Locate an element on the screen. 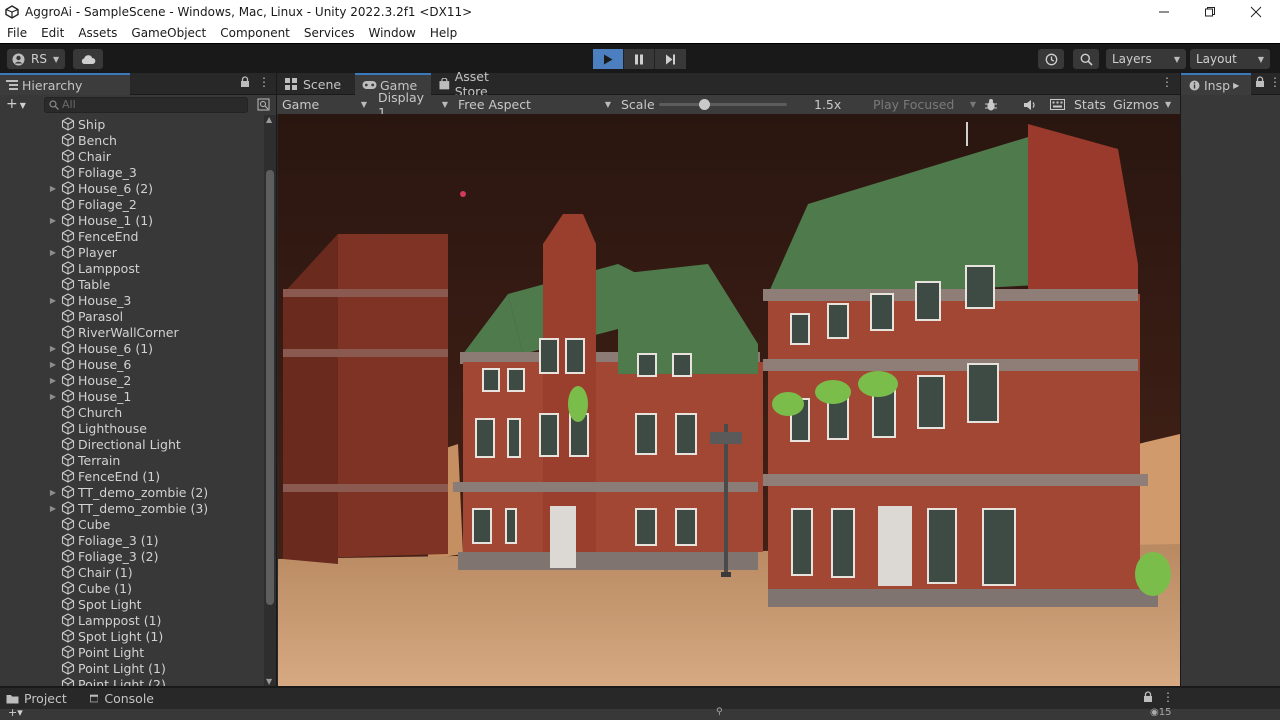  menu-gameobject: GameObject is located at coordinates (168, 33).